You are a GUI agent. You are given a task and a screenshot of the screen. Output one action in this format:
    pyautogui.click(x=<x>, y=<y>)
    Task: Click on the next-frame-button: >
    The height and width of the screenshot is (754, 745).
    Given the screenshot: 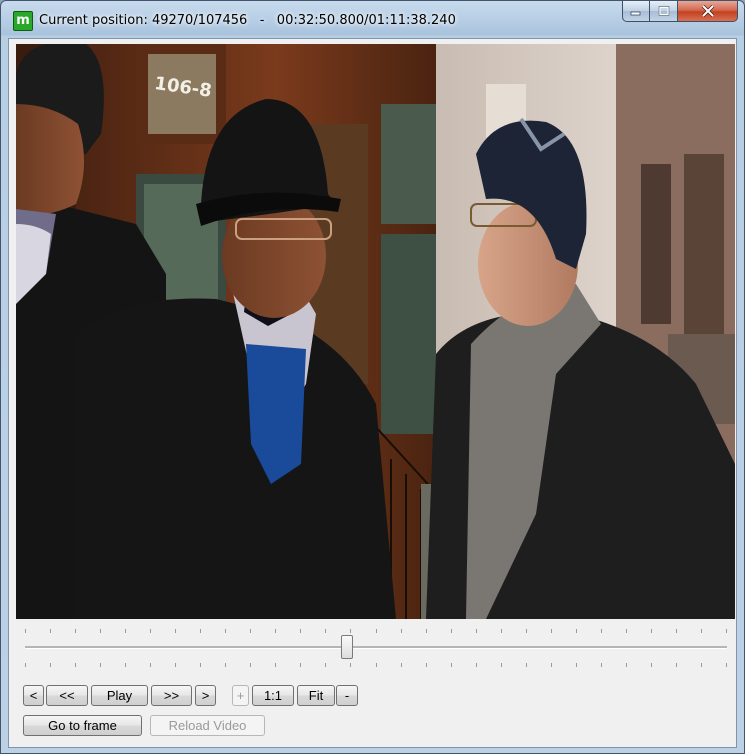 What is the action you would take?
    pyautogui.click(x=205, y=695)
    